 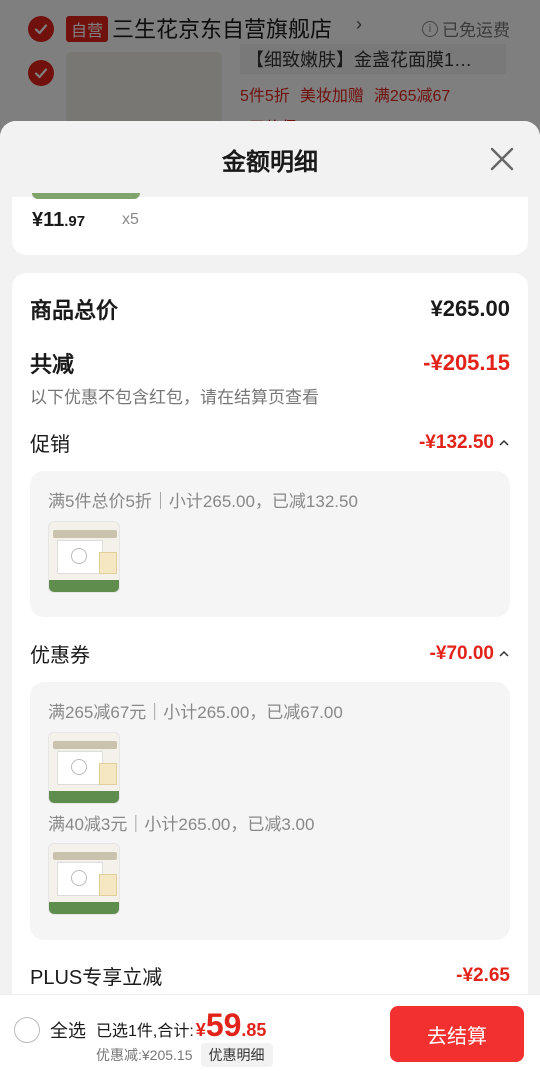 I want to click on plus-row: PLUS专享立减 -¥2.65, so click(x=270, y=975).